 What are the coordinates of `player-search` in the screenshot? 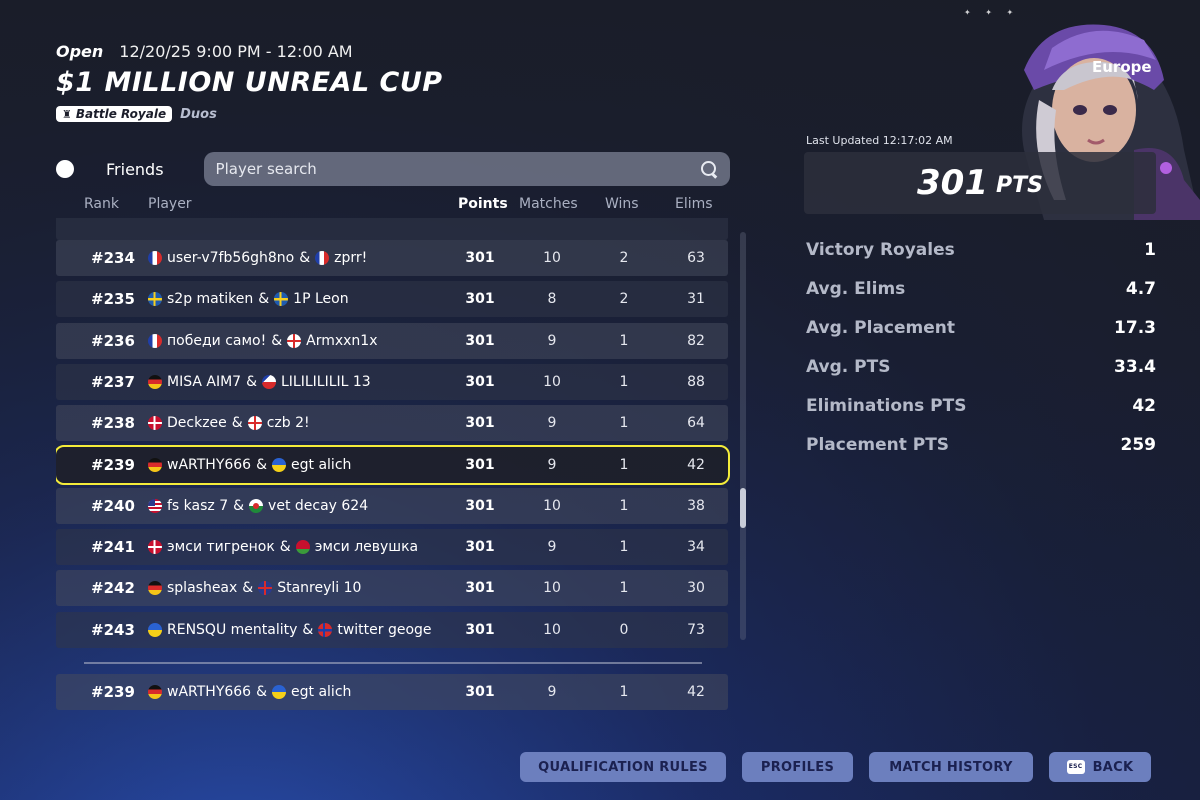 It's located at (466, 169).